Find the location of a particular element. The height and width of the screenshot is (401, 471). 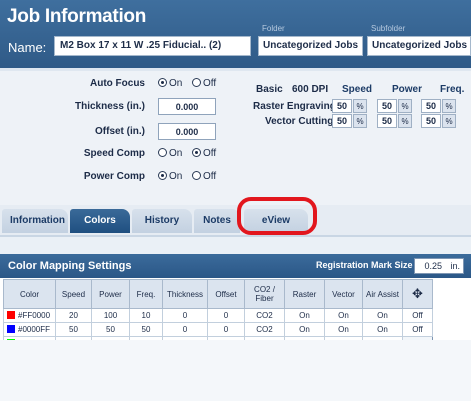

folder-dropdown: Uncategorized Jobs▼ is located at coordinates (310, 46).